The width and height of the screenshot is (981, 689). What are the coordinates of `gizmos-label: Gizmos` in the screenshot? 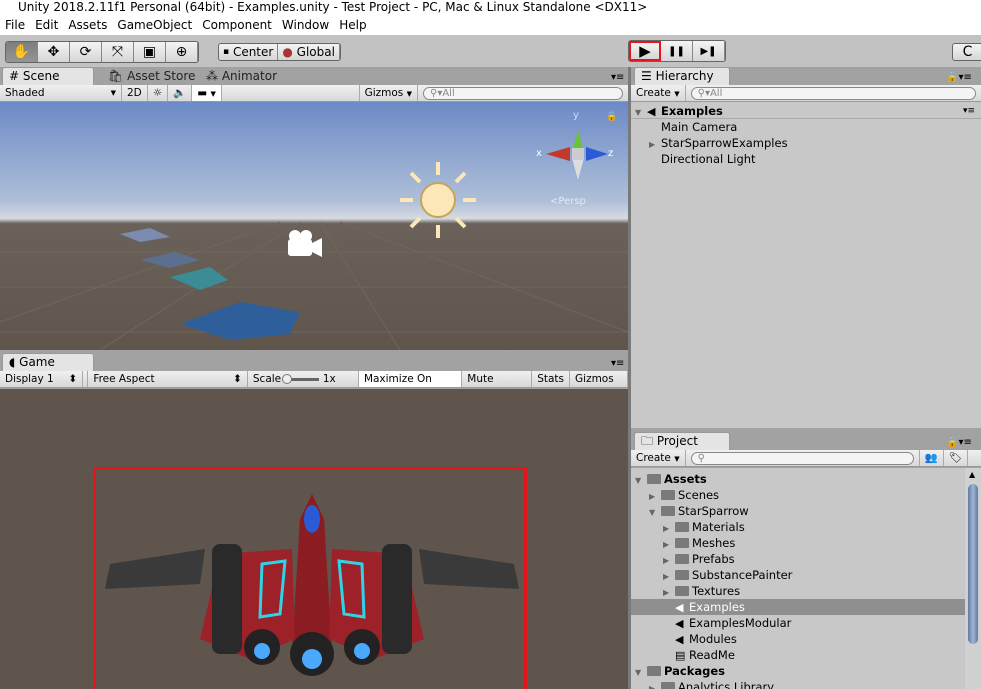 It's located at (594, 379).